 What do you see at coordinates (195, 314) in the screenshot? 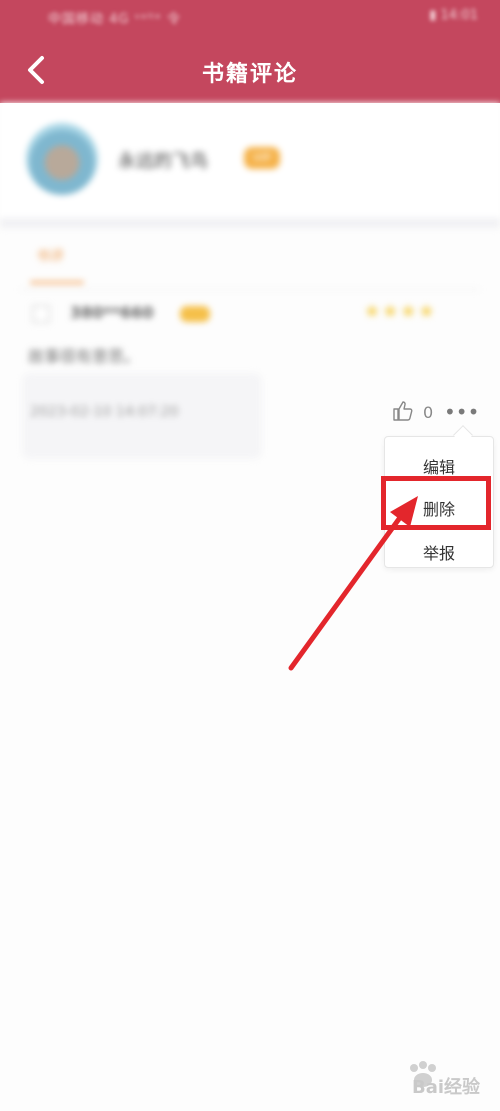
I see `level-badge` at bounding box center [195, 314].